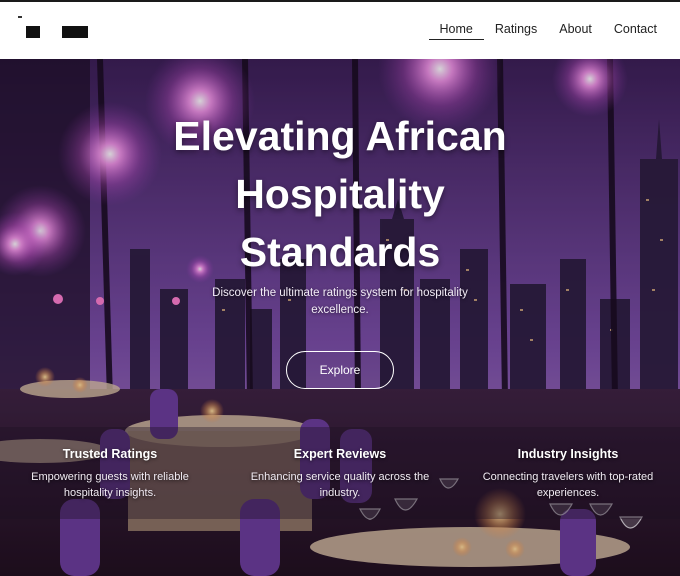 Image resolution: width=680 pixels, height=576 pixels. I want to click on explore-button: Explore, so click(340, 370).